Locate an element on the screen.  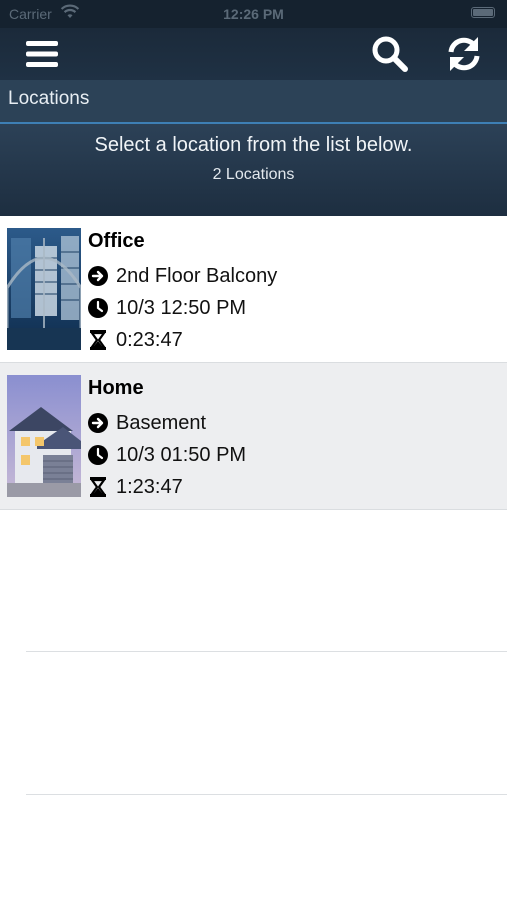
location-name: Home is located at coordinates (116, 388).